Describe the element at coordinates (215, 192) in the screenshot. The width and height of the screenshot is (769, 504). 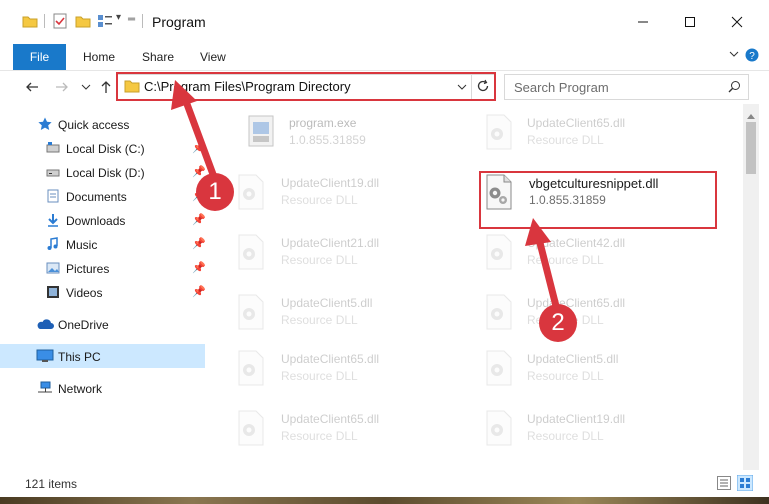
I see `callout-badge-1: 1` at that location.